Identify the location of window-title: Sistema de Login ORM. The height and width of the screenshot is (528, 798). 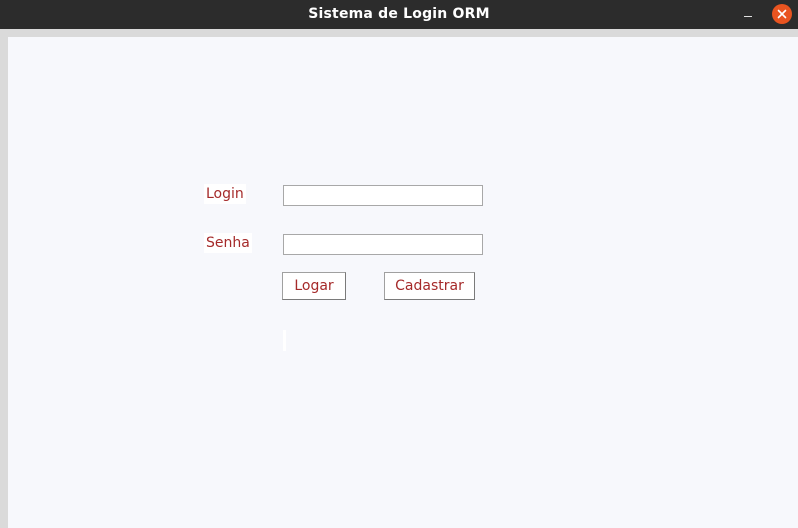
(399, 14).